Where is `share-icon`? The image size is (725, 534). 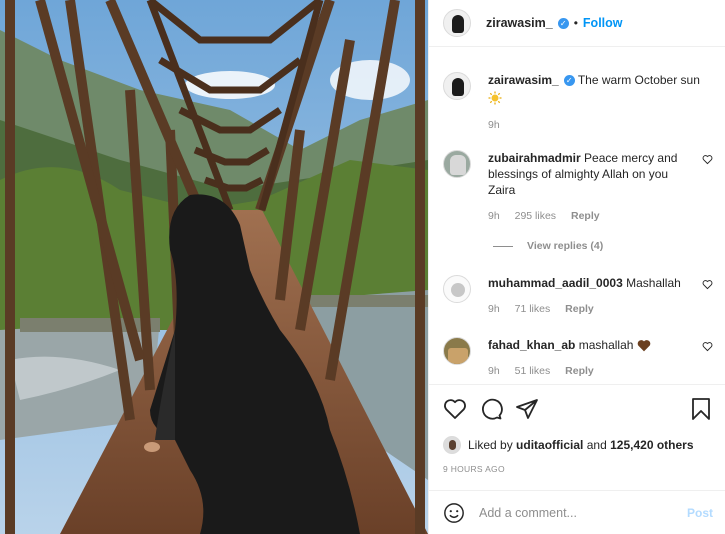
share-icon is located at coordinates (527, 409).